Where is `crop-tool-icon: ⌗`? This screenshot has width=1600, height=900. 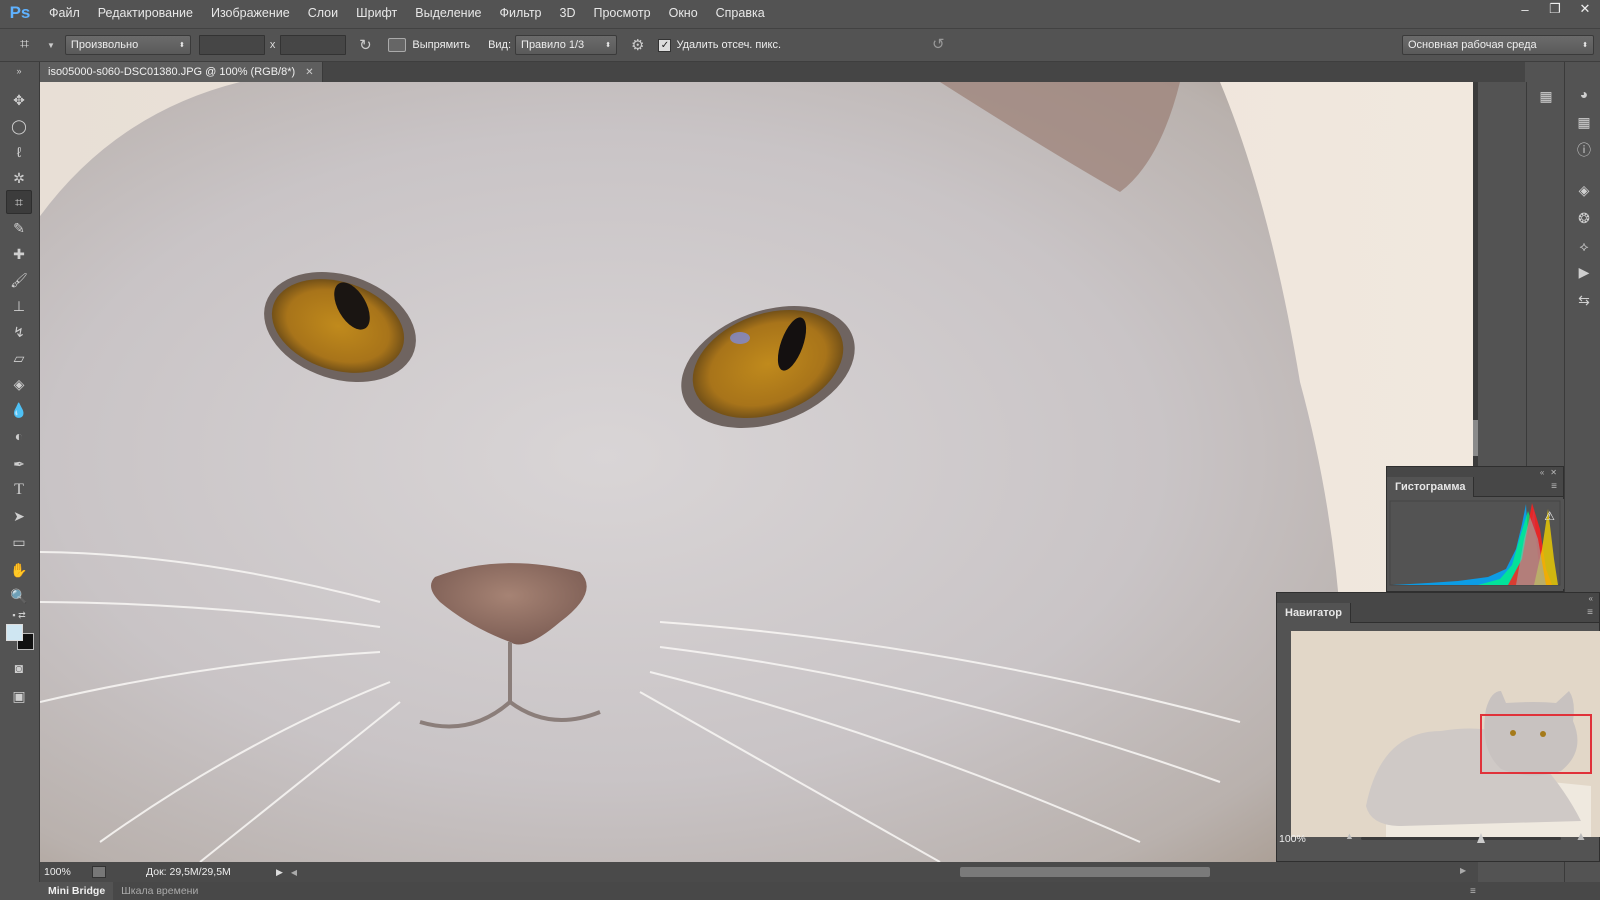
crop-tool-icon: ⌗ is located at coordinates (19, 202).